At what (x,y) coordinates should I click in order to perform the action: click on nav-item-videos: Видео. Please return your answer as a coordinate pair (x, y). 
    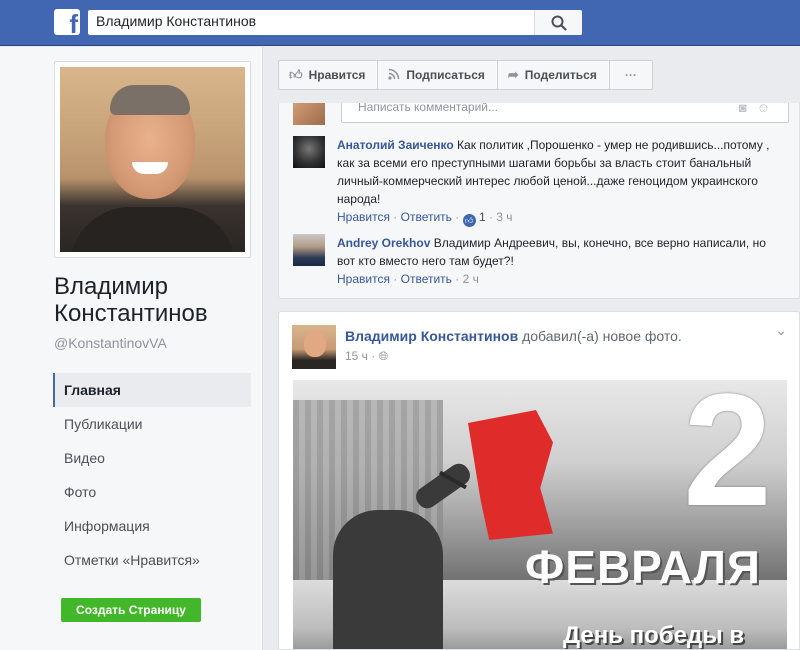
    Looking at the image, I should click on (152, 458).